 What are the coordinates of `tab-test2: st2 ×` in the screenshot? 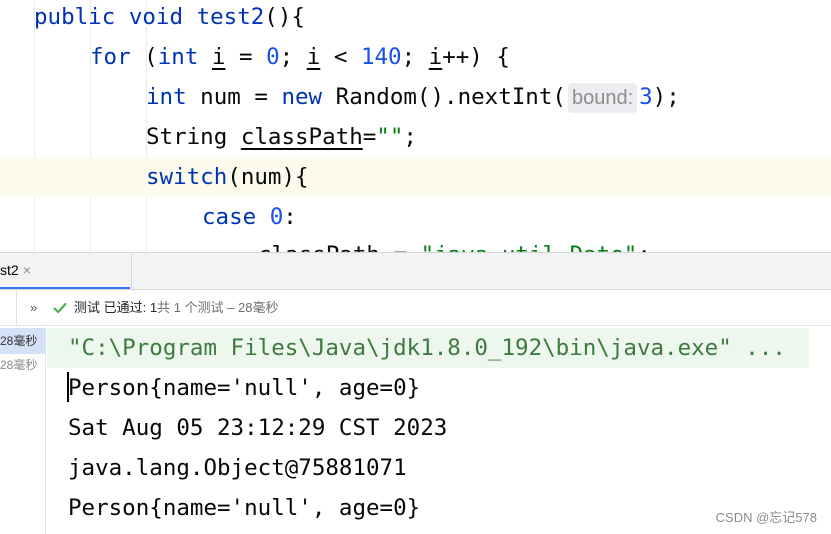 It's located at (65, 271).